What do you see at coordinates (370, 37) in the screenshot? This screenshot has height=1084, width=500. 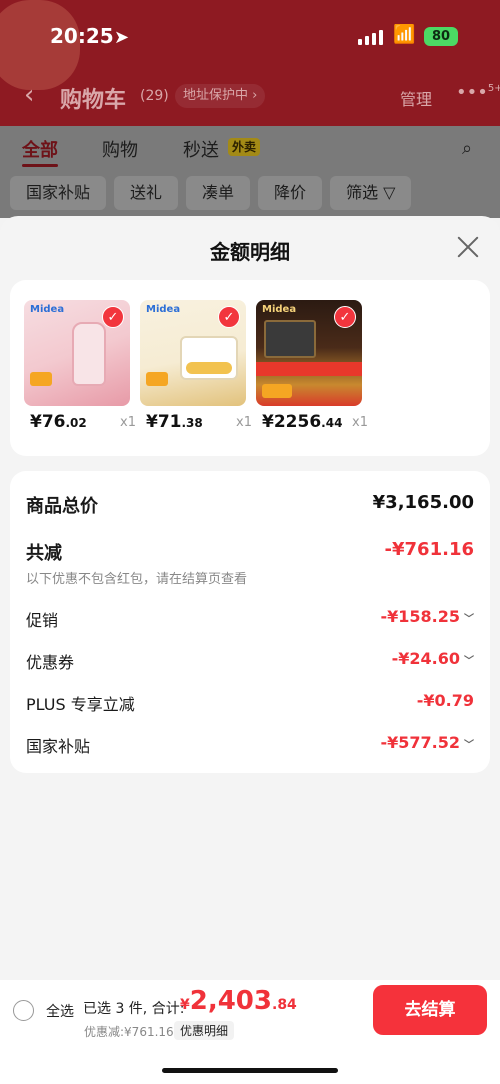 I see `cellular-signal-icon` at bounding box center [370, 37].